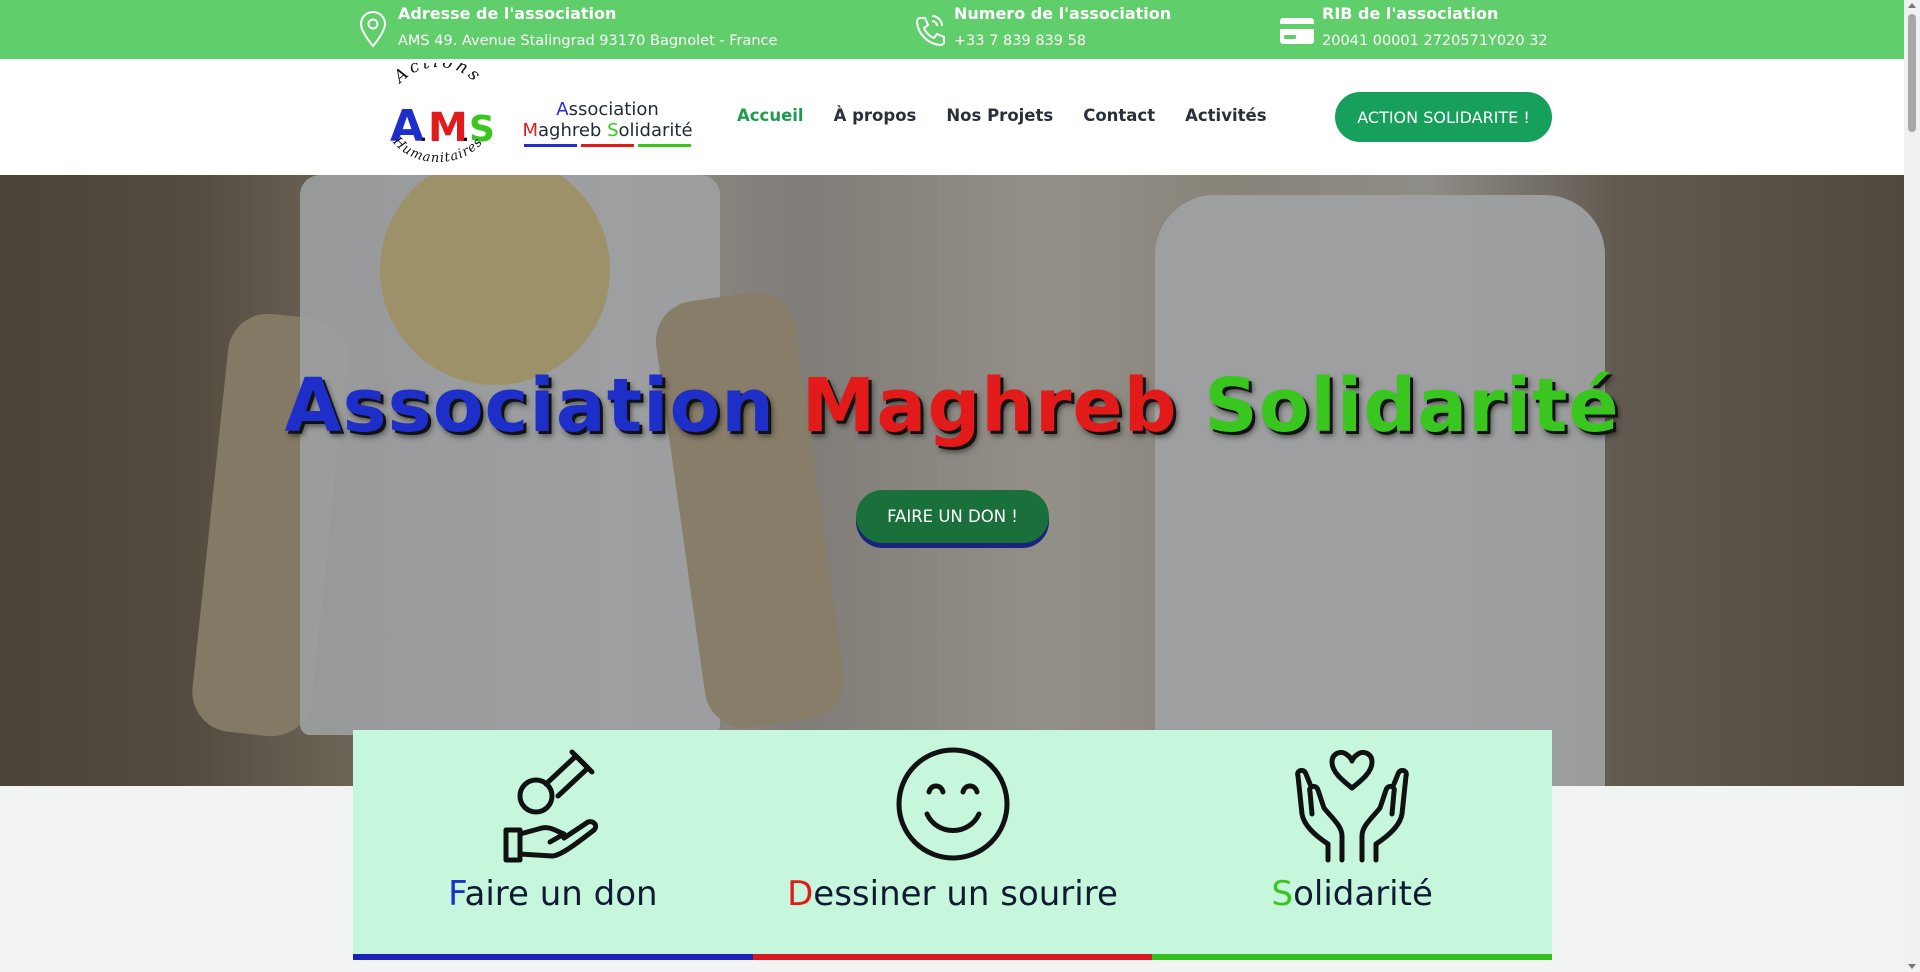  What do you see at coordinates (1225, 115) in the screenshot?
I see `nav-activites: Activités` at bounding box center [1225, 115].